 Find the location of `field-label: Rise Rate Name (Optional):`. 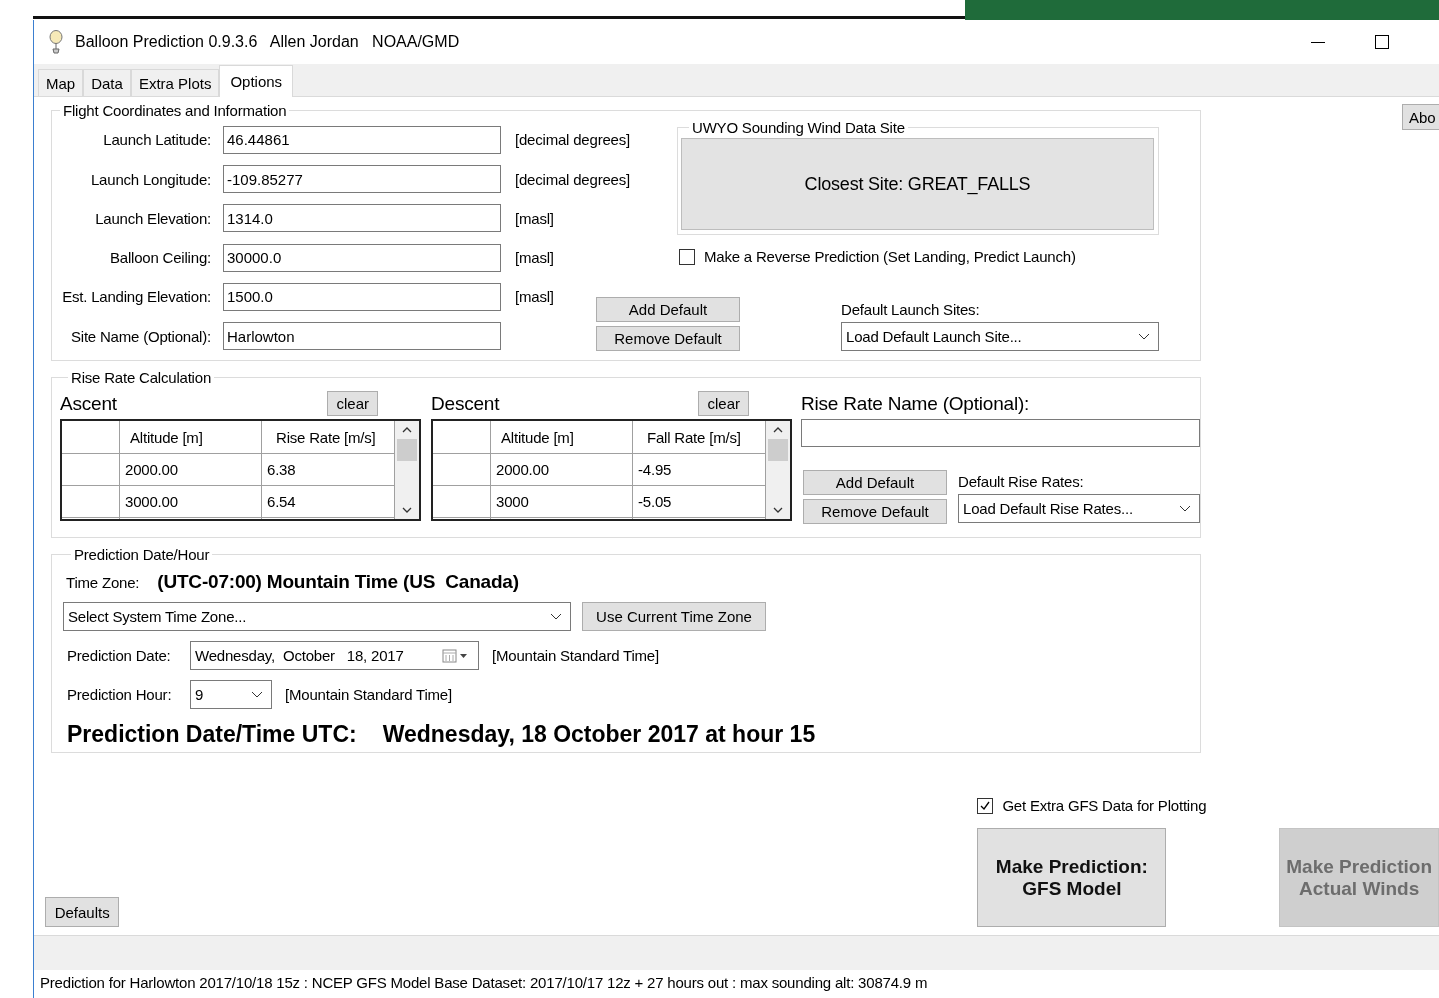

field-label: Rise Rate Name (Optional): is located at coordinates (915, 403).